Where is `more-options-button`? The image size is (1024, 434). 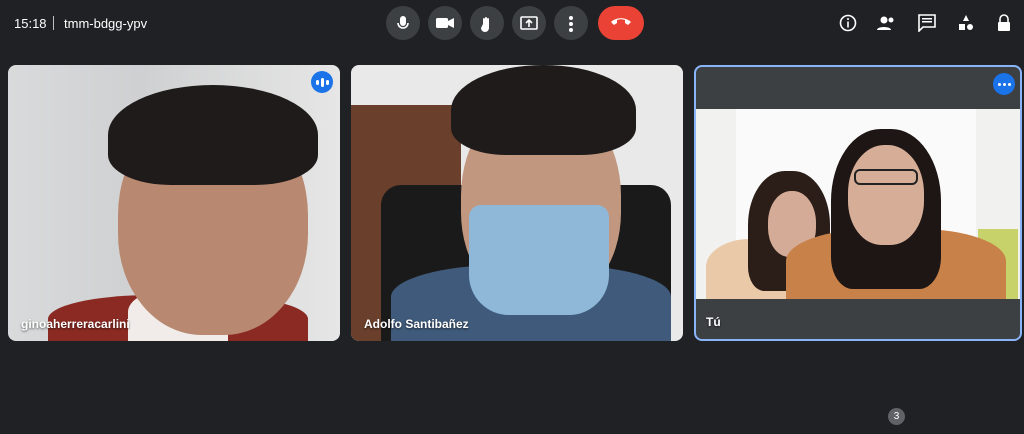
more-options-button is located at coordinates (571, 23).